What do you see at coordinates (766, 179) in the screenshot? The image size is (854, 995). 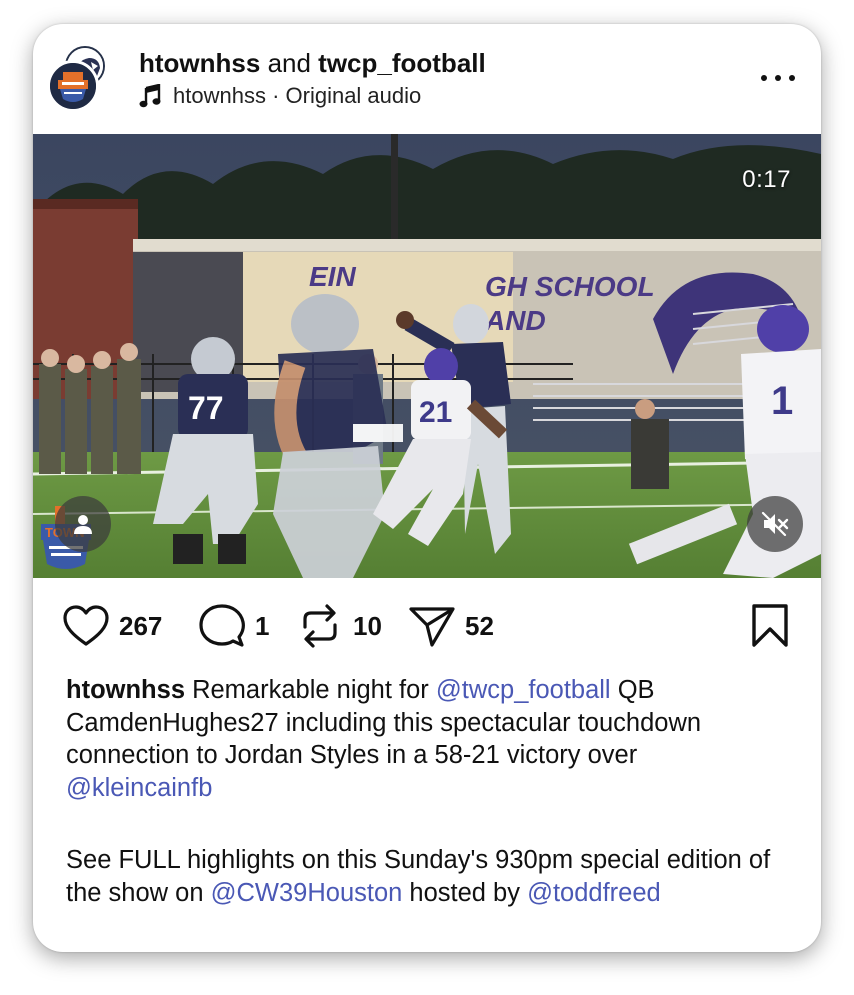 I see `video-timer: 0:17` at bounding box center [766, 179].